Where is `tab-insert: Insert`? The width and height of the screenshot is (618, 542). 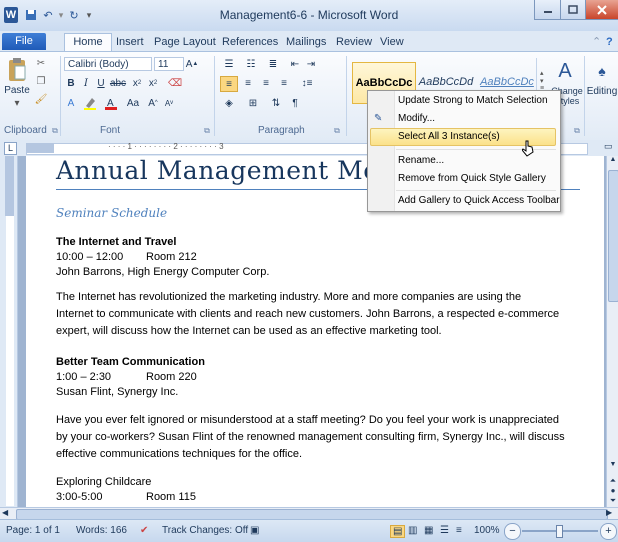
tab-insert: Insert is located at coordinates (130, 42).